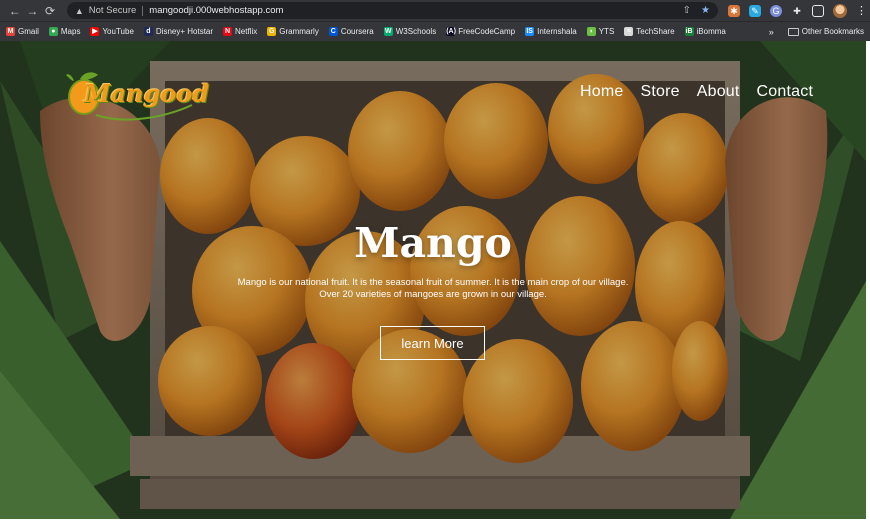 The image size is (870, 525). Describe the element at coordinates (143, 10) in the screenshot. I see `omnibox-divider` at that location.